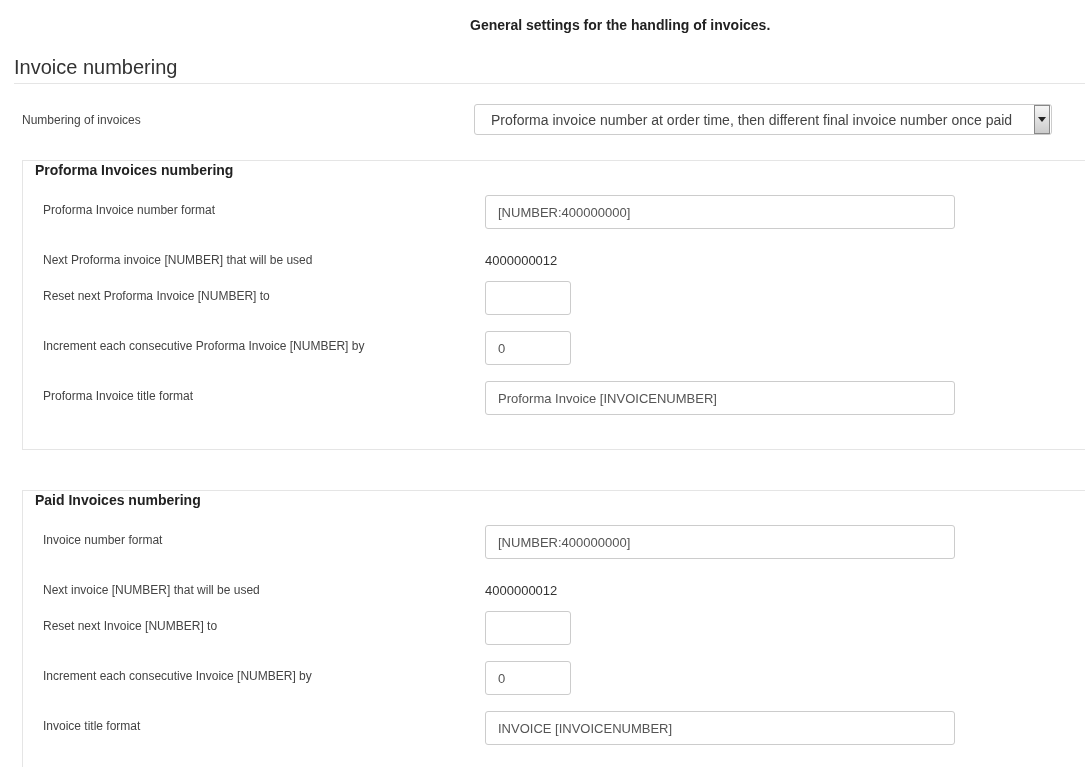 The height and width of the screenshot is (767, 1085). What do you see at coordinates (621, 26) in the screenshot?
I see `intro-text: General settings for the handling of invoices.` at bounding box center [621, 26].